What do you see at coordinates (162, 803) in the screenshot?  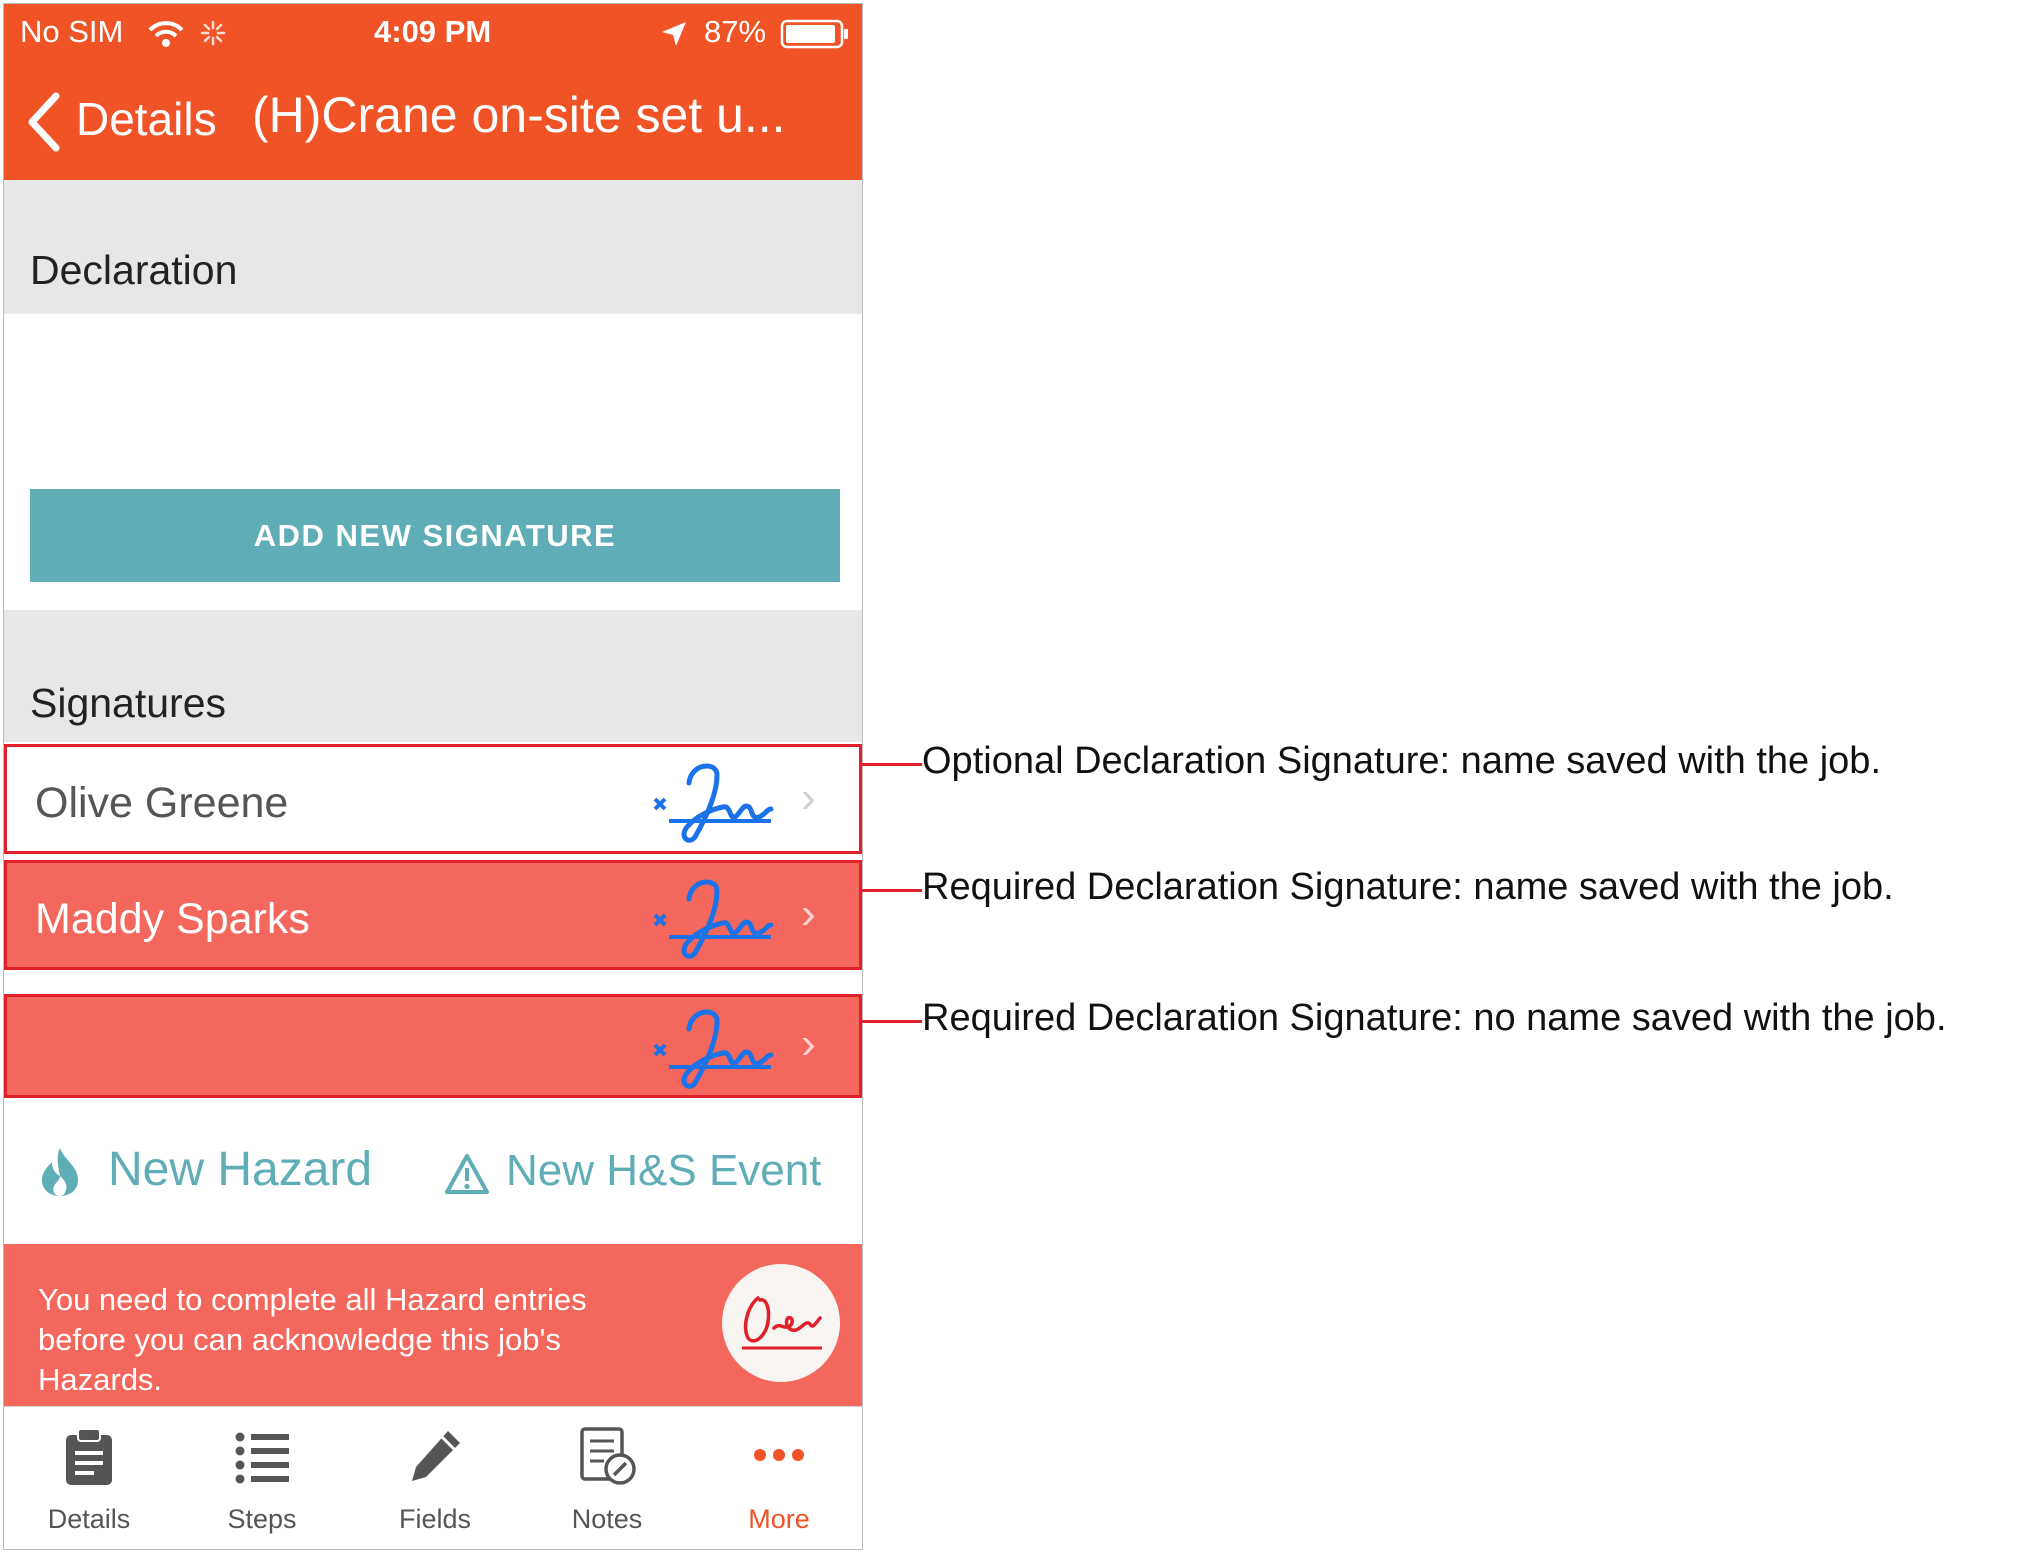 I see `signer-name: Olive Greene` at bounding box center [162, 803].